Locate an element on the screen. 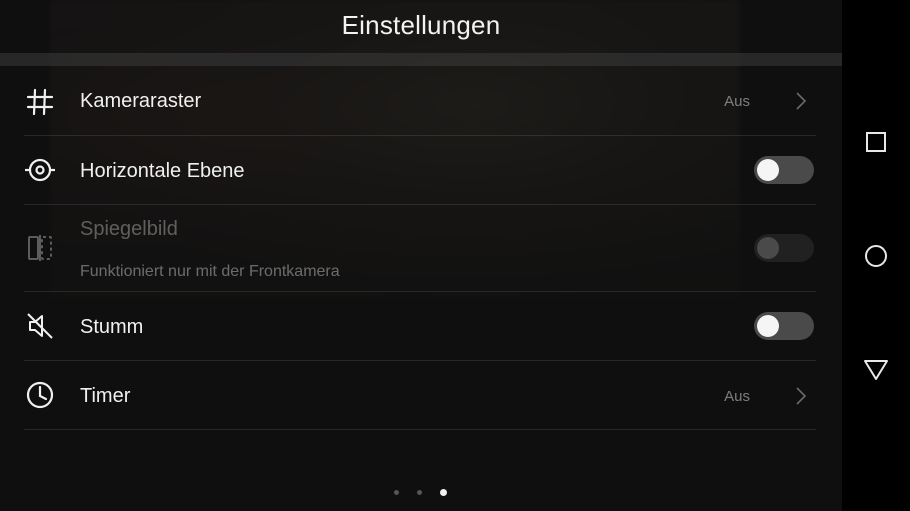 This screenshot has width=910, height=511. page-title: Einstellungen is located at coordinates (421, 25).